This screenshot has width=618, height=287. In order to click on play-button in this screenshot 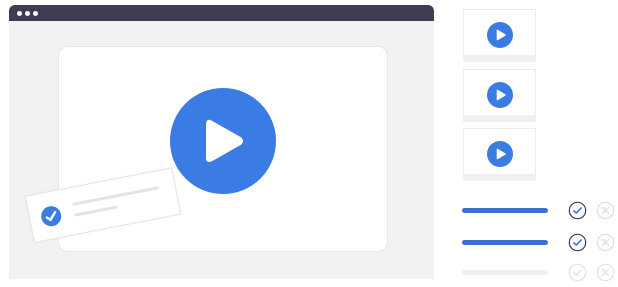, I will do `click(223, 141)`.